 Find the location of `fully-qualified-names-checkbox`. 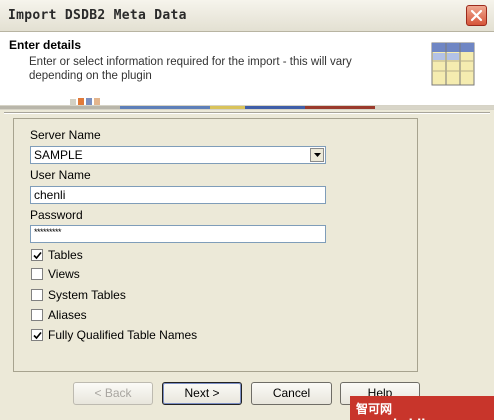

fully-qualified-names-checkbox is located at coordinates (37, 335).